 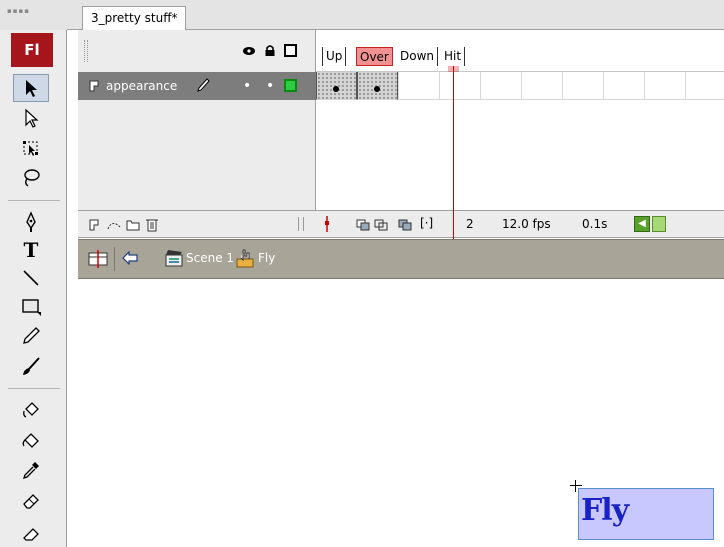 I want to click on eyedropper-tool-button, so click(x=31, y=470).